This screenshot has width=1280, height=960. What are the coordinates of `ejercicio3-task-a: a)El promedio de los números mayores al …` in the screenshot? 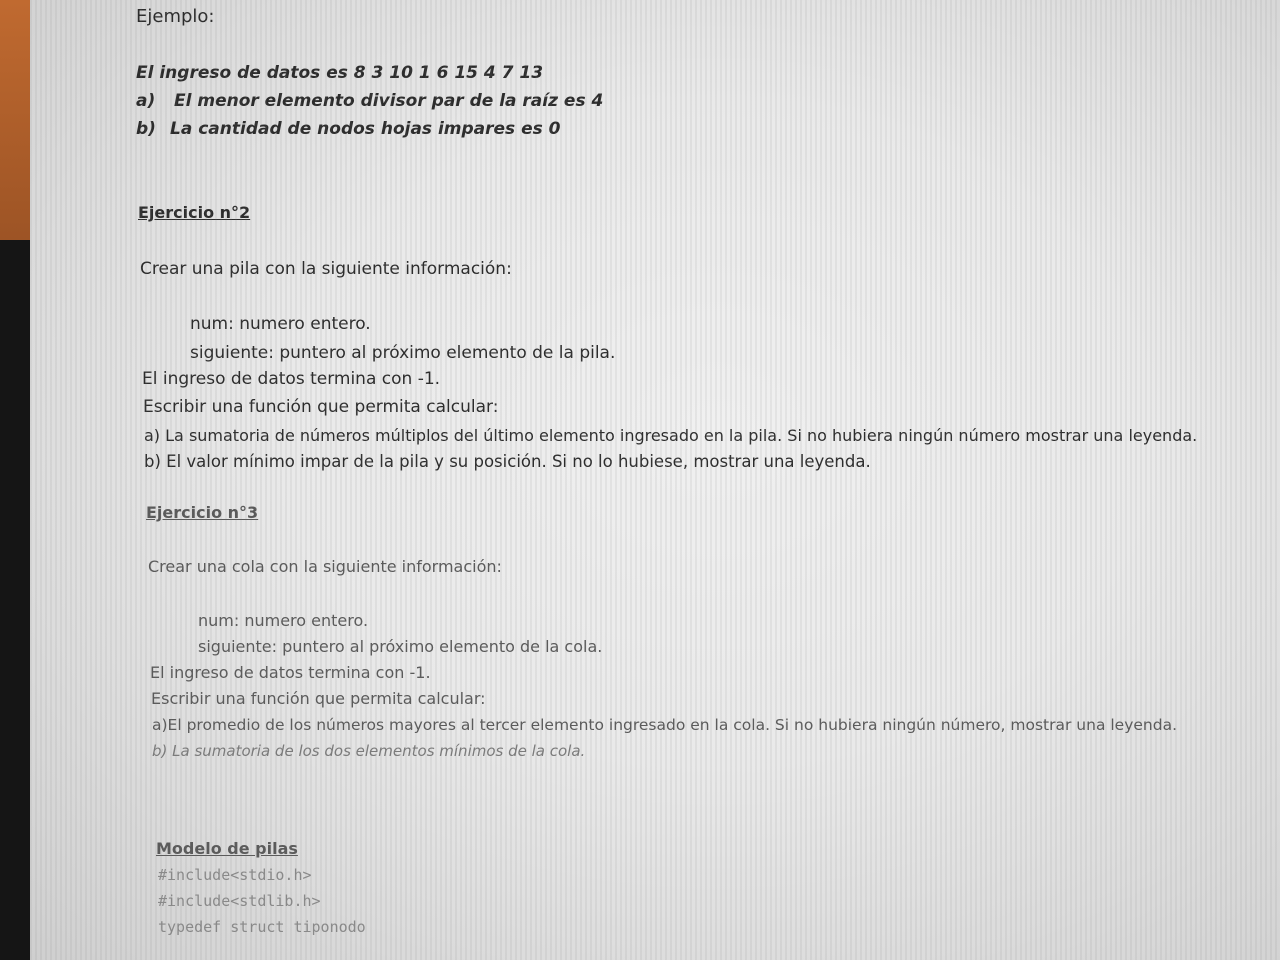 It's located at (665, 725).